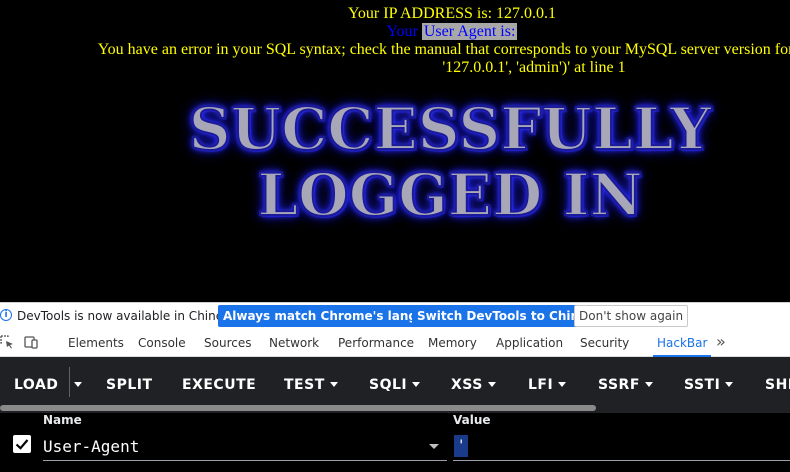 This screenshot has width=790, height=472. What do you see at coordinates (304, 385) in the screenshot?
I see `test-menu-label: TEST` at bounding box center [304, 385].